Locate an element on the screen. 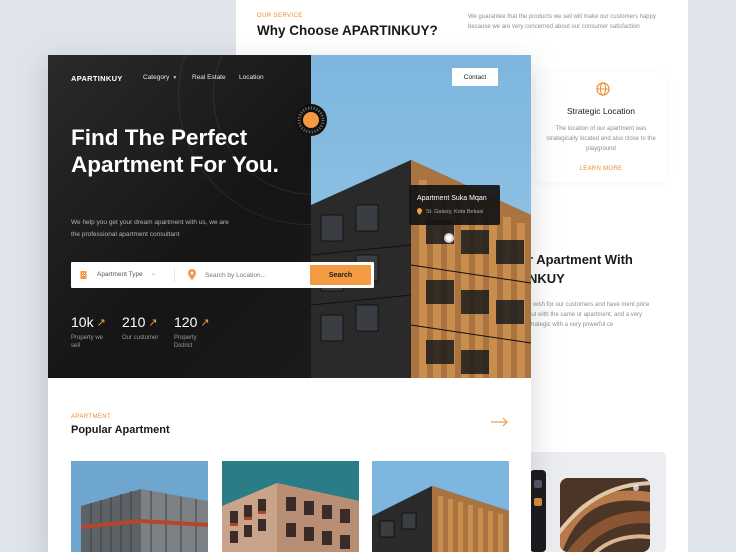  learn-more-link: LEARN MORE is located at coordinates (601, 169).